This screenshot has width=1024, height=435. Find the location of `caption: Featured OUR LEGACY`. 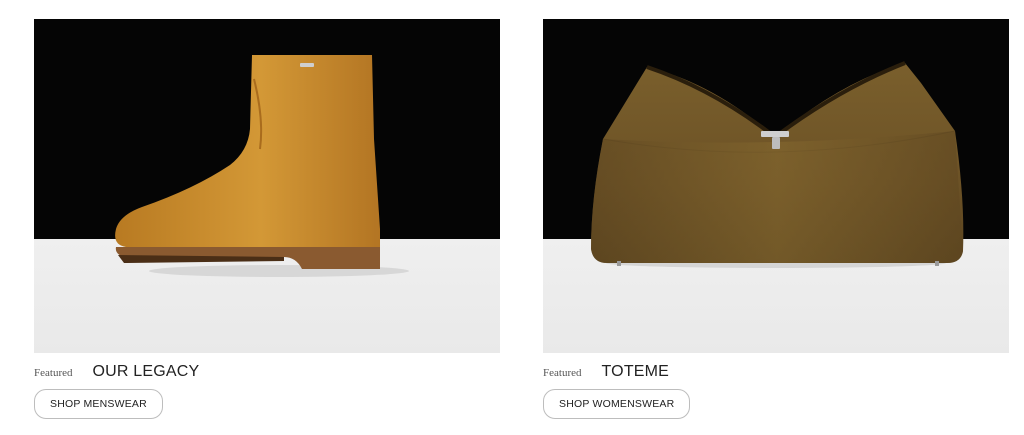

caption: Featured OUR LEGACY is located at coordinates (116, 372).